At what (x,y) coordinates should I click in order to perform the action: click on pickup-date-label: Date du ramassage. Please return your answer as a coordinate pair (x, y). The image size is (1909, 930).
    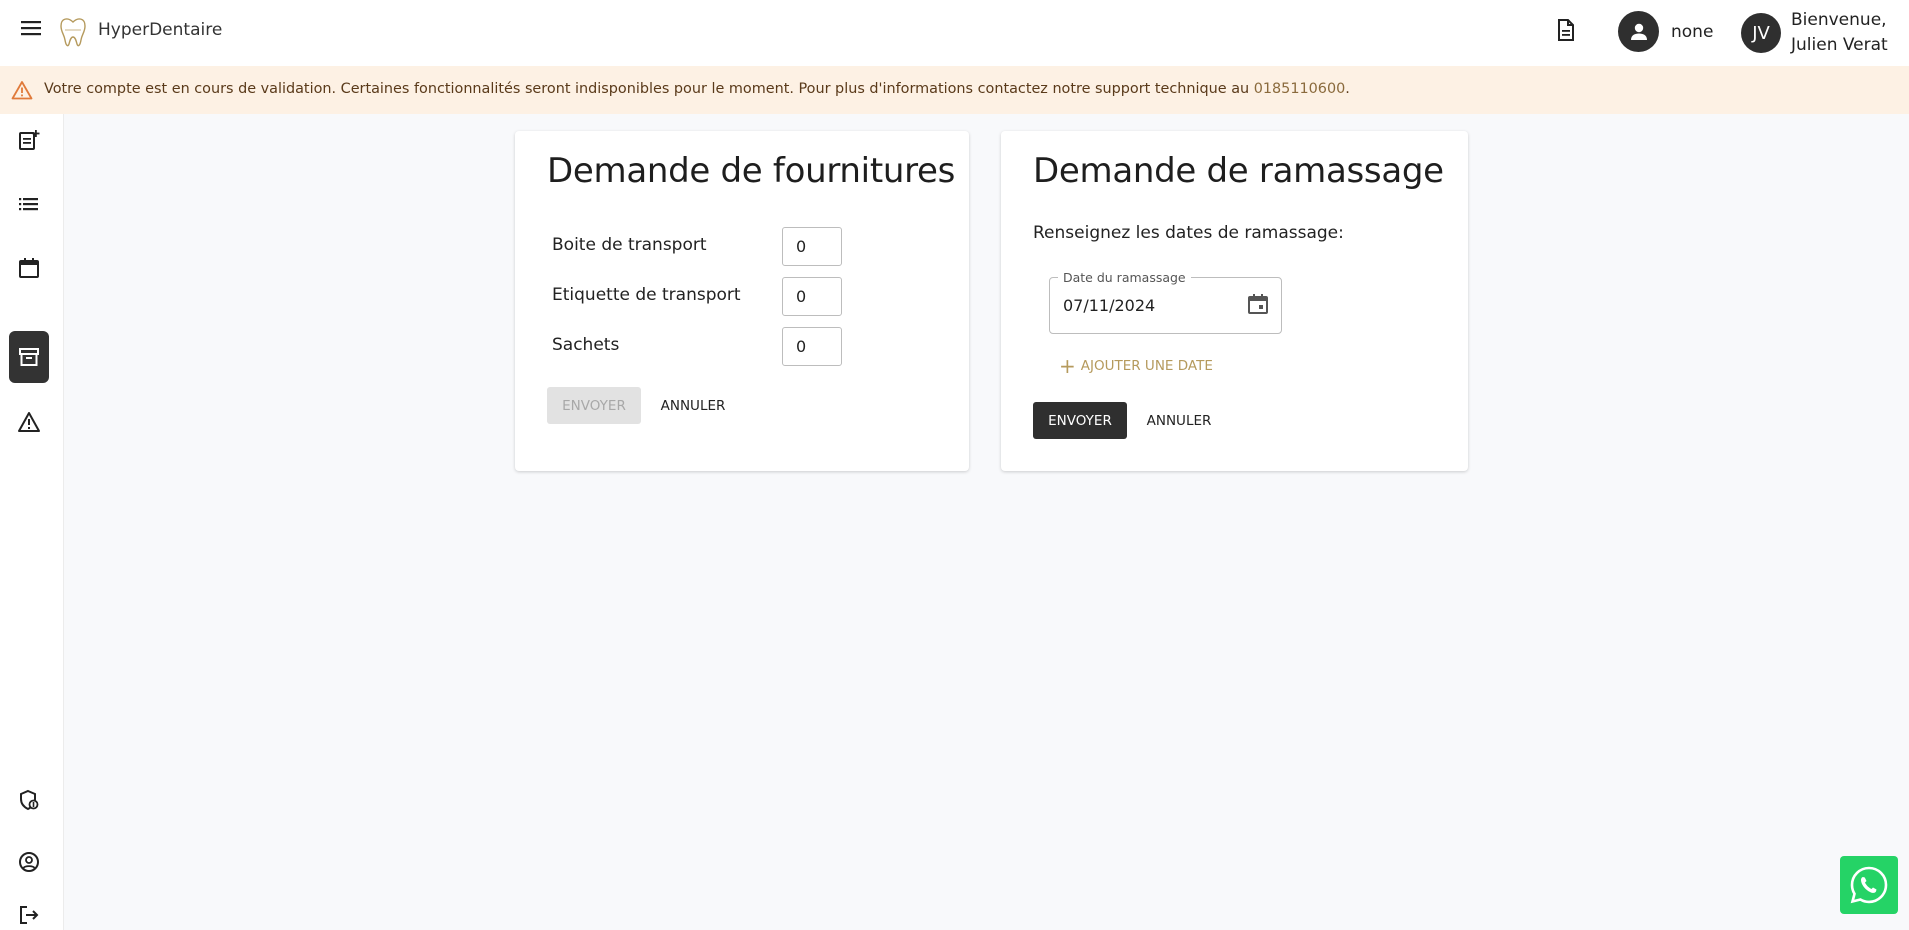
    Looking at the image, I should click on (1124, 277).